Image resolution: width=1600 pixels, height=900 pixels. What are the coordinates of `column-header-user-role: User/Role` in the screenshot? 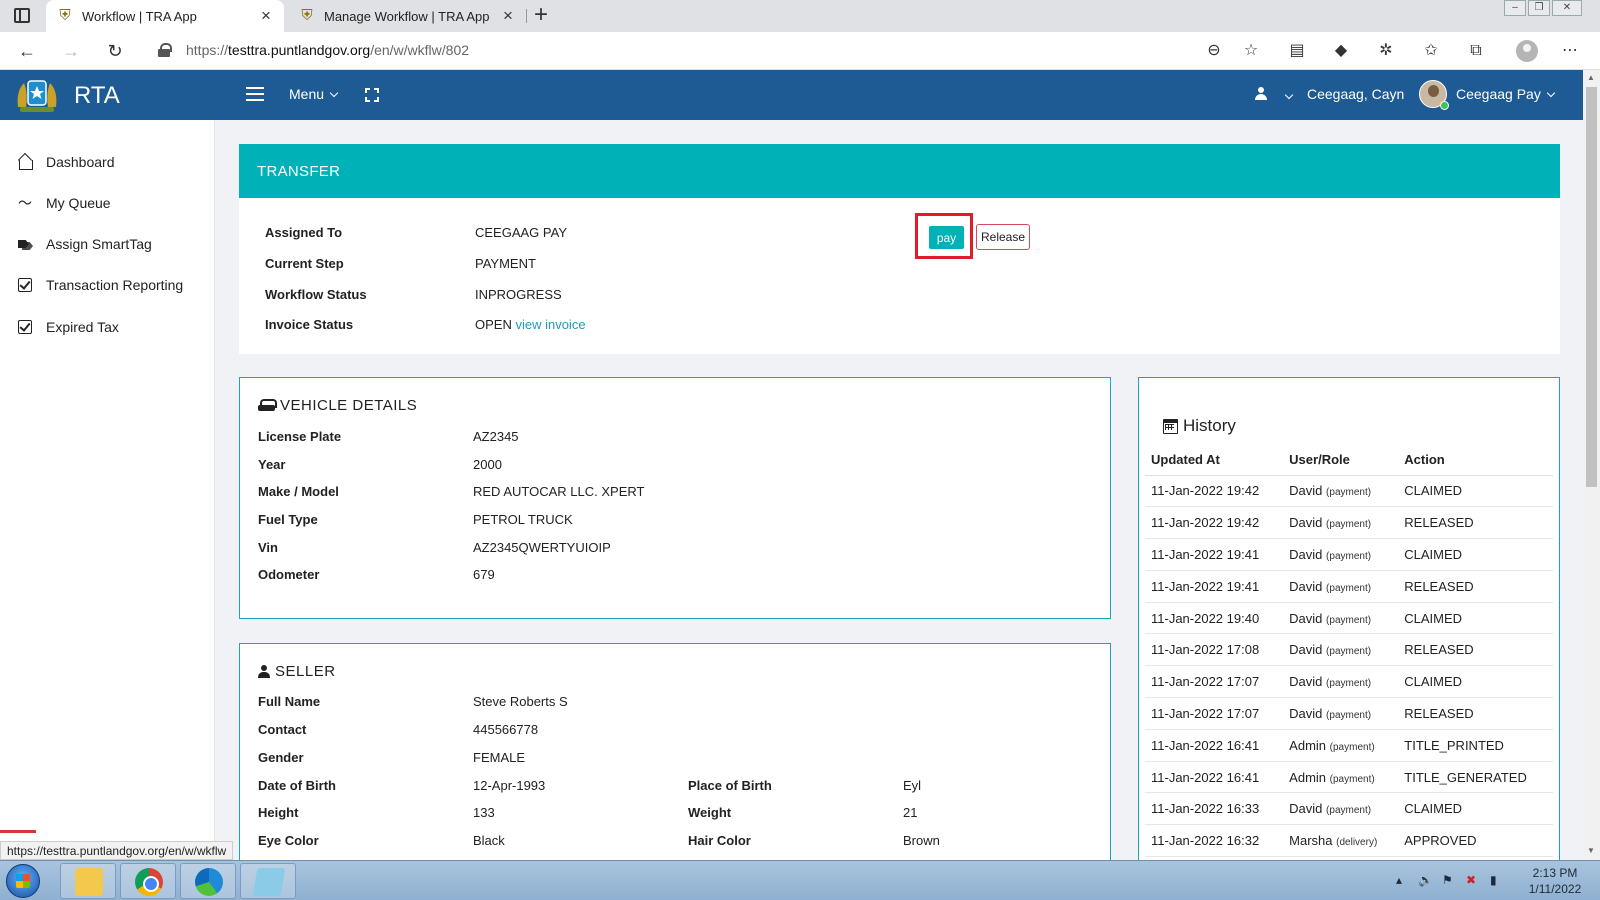 It's located at (1341, 460).